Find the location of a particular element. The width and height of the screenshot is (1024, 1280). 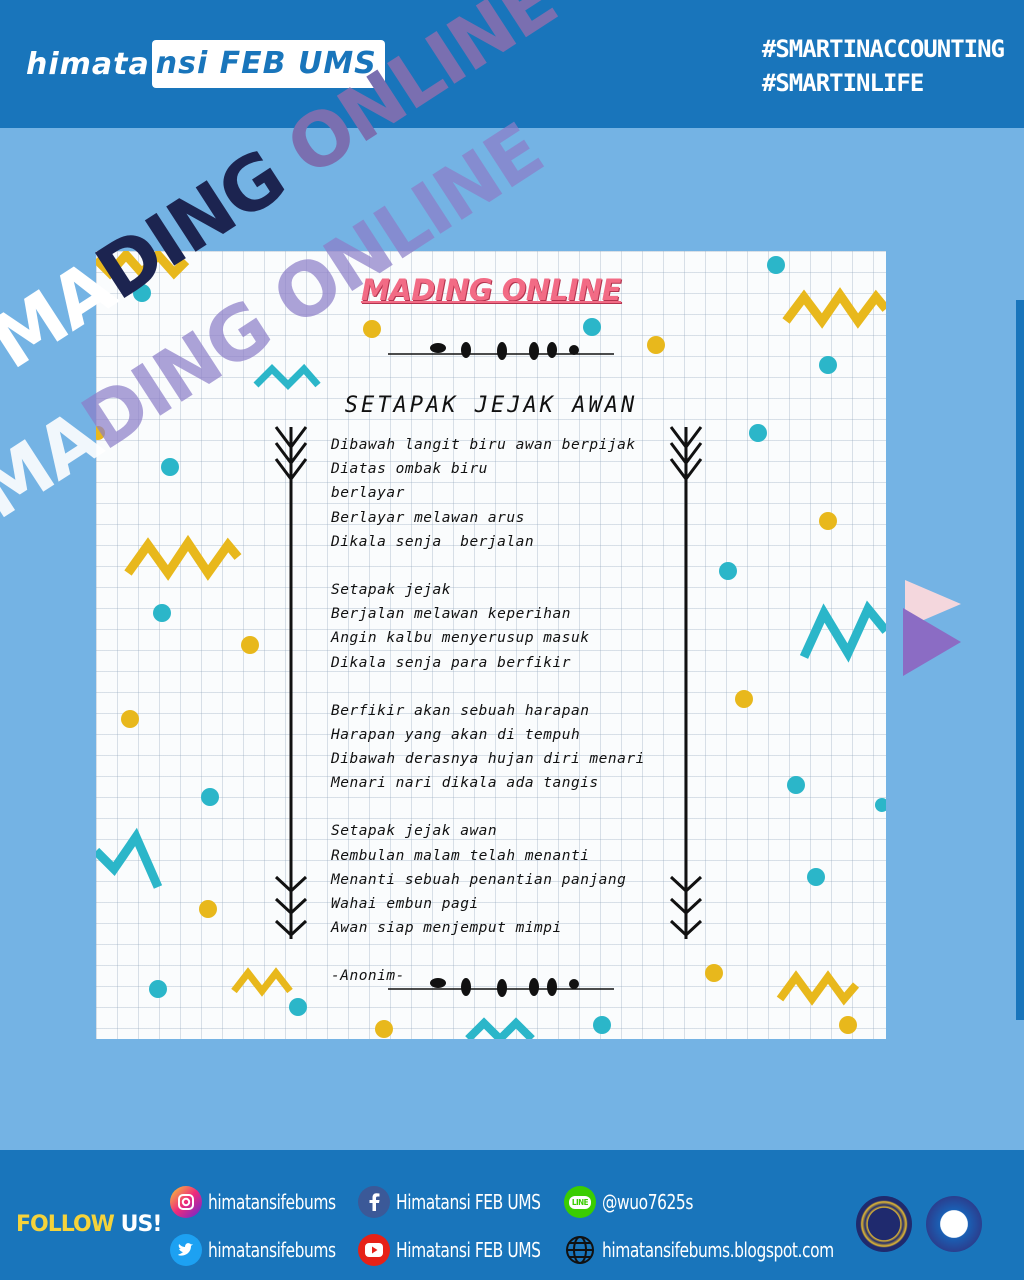

facebook-link: Himatansi FEB UMS is located at coordinates (461, 1202).